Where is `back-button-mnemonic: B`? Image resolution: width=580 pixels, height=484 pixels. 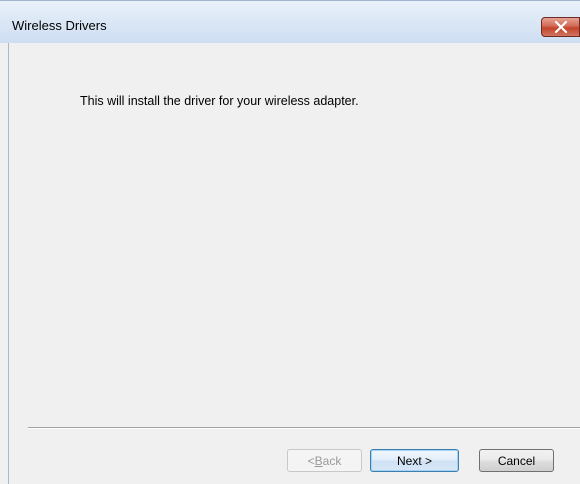
back-button-mnemonic: B is located at coordinates (318, 460).